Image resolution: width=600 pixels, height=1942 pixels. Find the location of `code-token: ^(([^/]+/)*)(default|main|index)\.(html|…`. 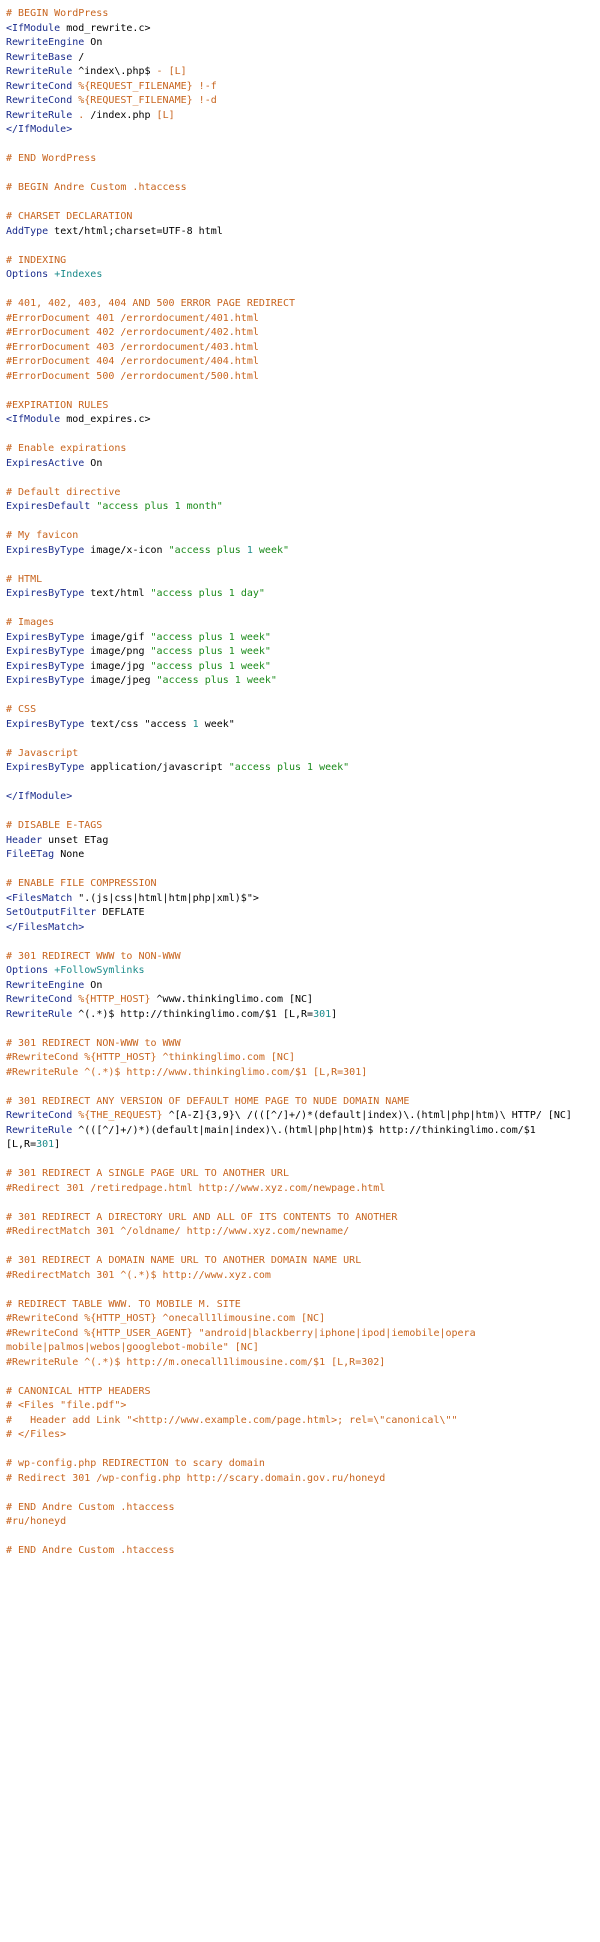

code-token: ^(([^/]+/)*)(default|main|index)\.(html|… is located at coordinates (274, 1137).